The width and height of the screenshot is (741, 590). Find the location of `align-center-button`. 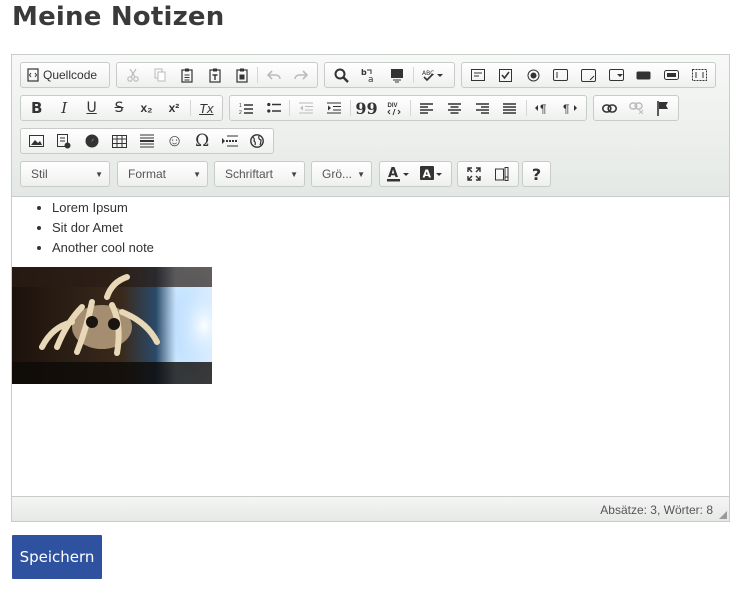

align-center-button is located at coordinates (455, 108).